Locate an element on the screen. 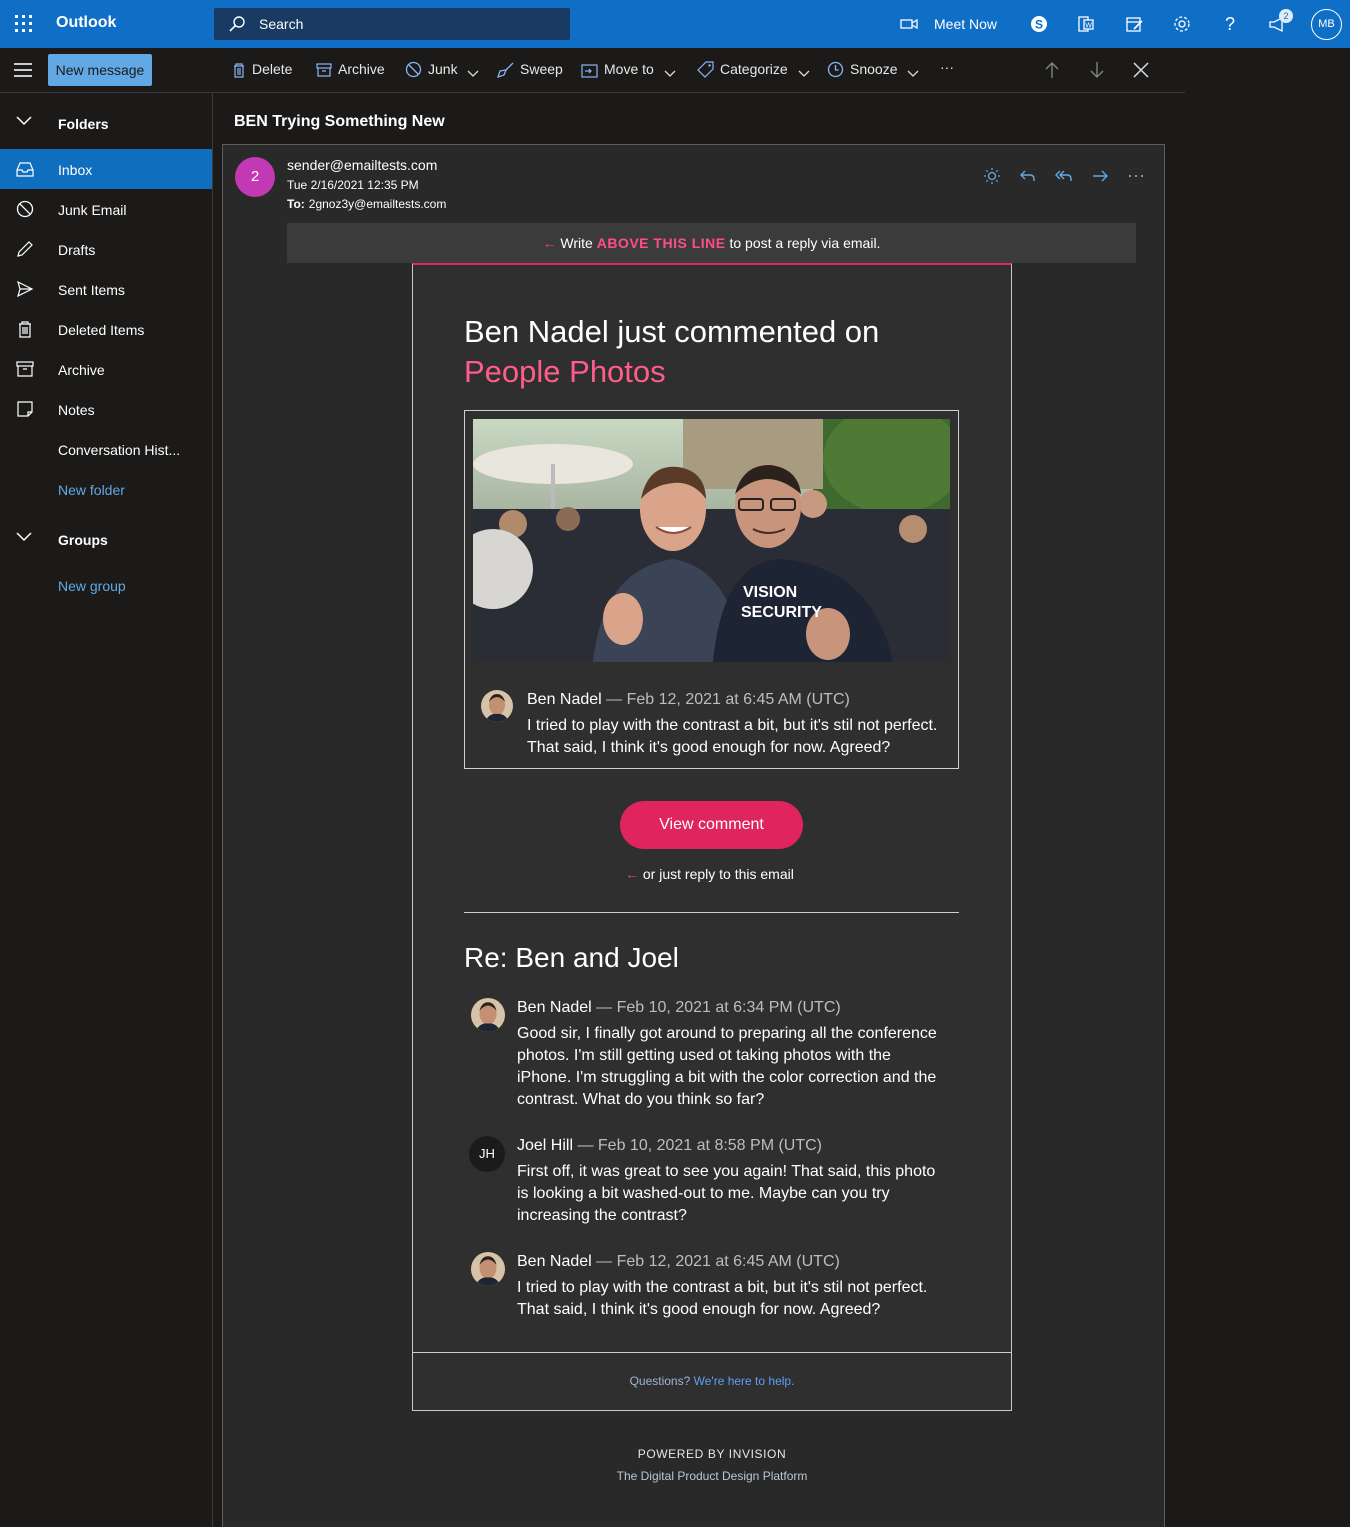 The height and width of the screenshot is (1527, 1350). arrow-down-icon is located at coordinates (1097, 70).